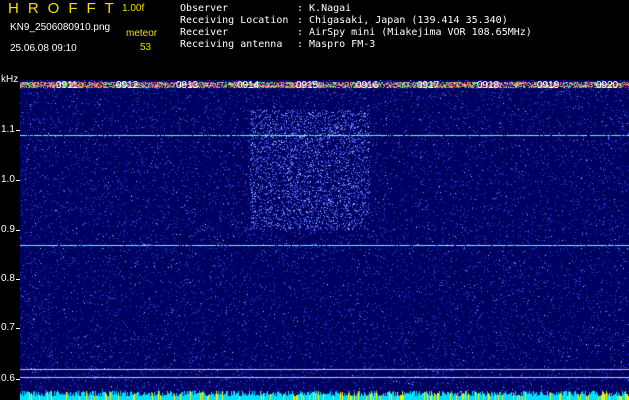 This screenshot has height=400, width=629. I want to click on info-value-receiver: : AirSpy mini (Miakejima VOR 108.65MHz), so click(414, 32).